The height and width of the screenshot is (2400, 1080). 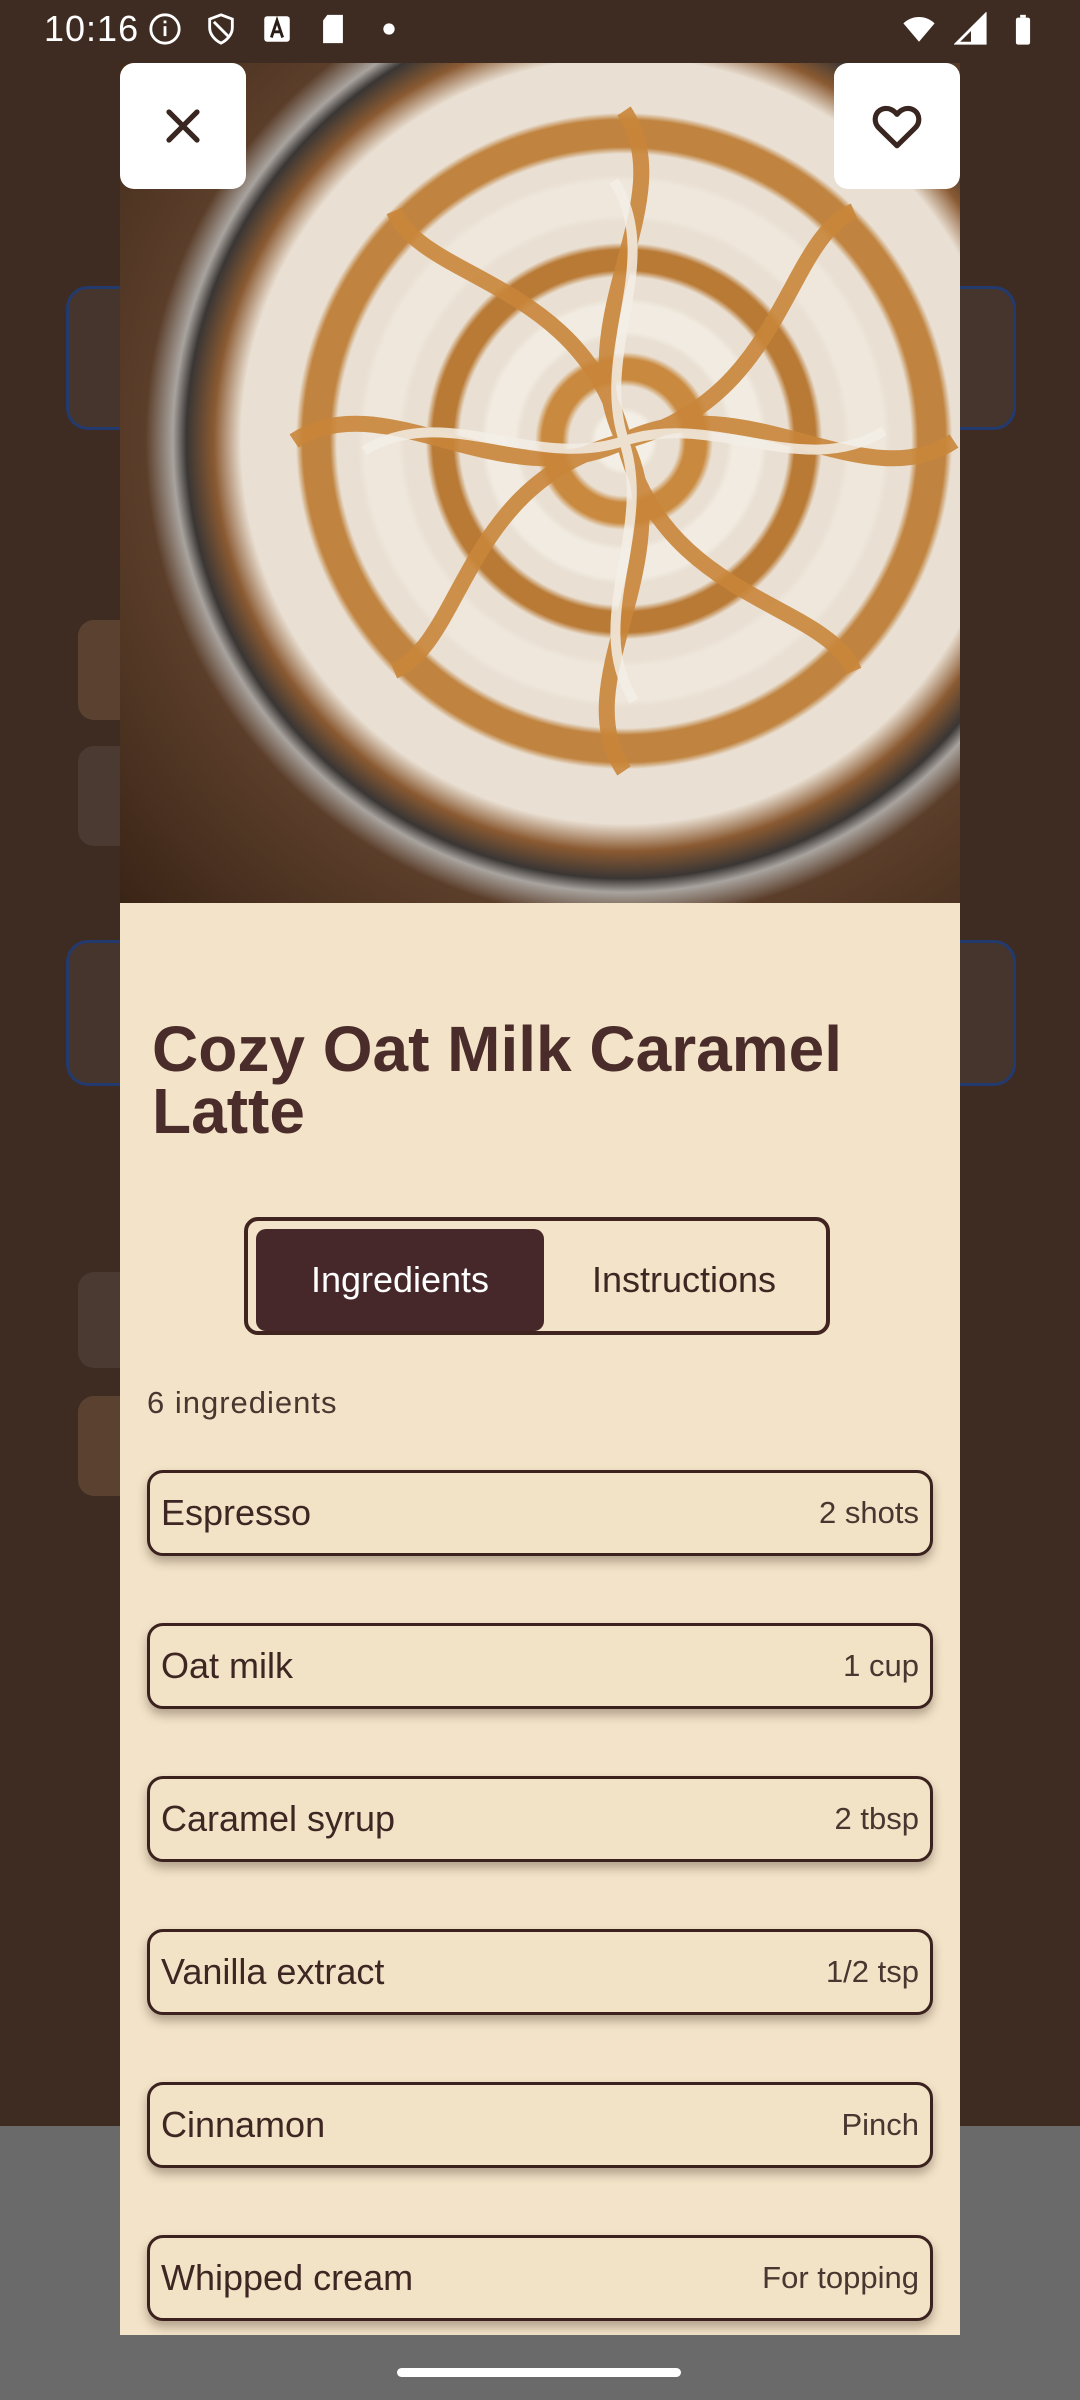 I want to click on gesture-nav-handle, so click(x=539, y=2372).